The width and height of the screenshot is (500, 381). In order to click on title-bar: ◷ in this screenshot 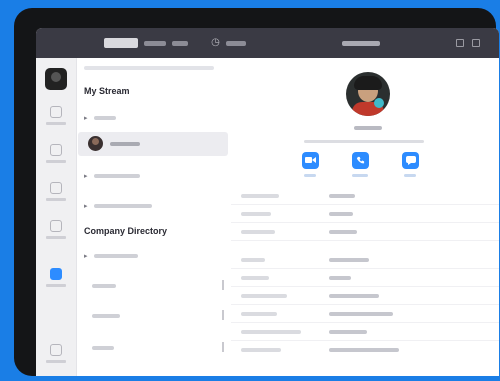, I will do `click(267, 43)`.